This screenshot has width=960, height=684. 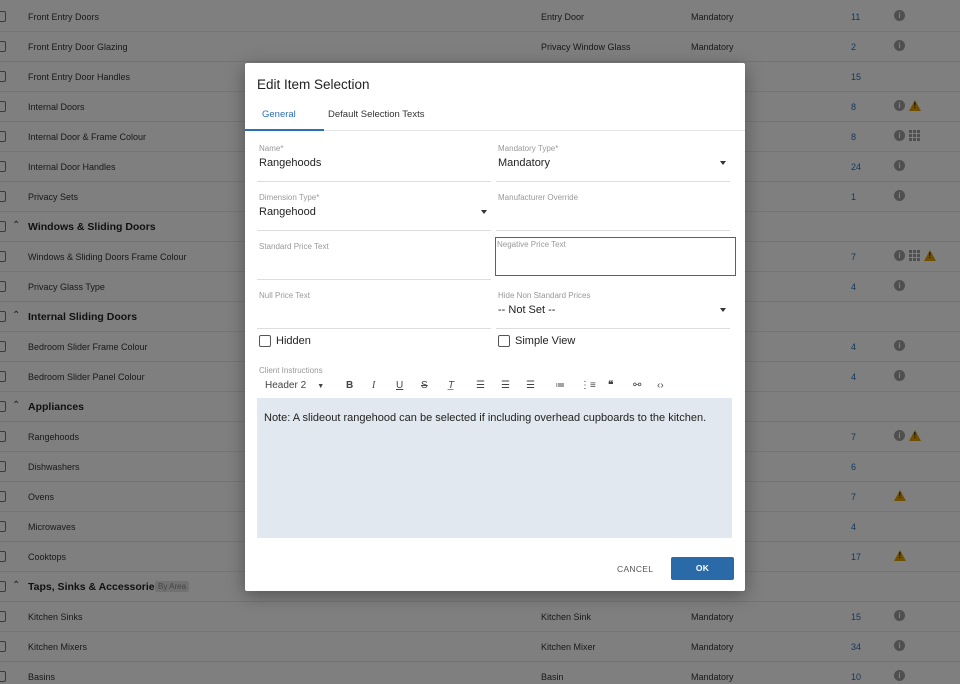 I want to click on client-instructions-label: Client Instructions, so click(x=291, y=370).